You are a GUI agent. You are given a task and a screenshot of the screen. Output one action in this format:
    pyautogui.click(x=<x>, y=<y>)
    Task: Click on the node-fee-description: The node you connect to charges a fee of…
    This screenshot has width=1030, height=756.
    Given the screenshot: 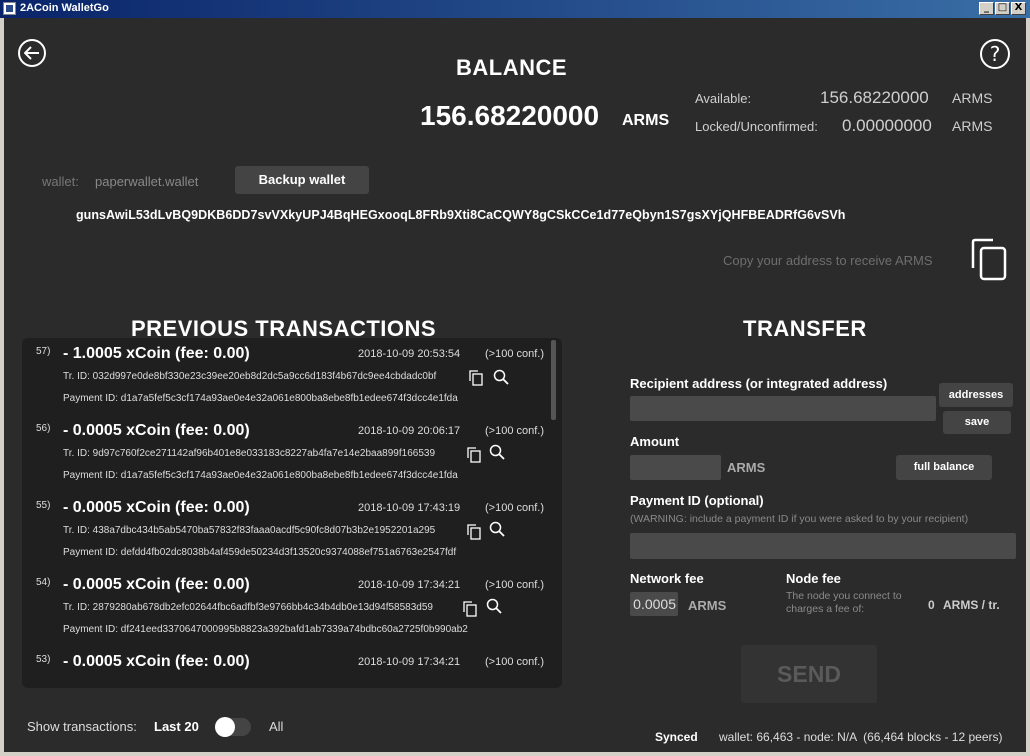 What is the action you would take?
    pyautogui.click(x=844, y=602)
    